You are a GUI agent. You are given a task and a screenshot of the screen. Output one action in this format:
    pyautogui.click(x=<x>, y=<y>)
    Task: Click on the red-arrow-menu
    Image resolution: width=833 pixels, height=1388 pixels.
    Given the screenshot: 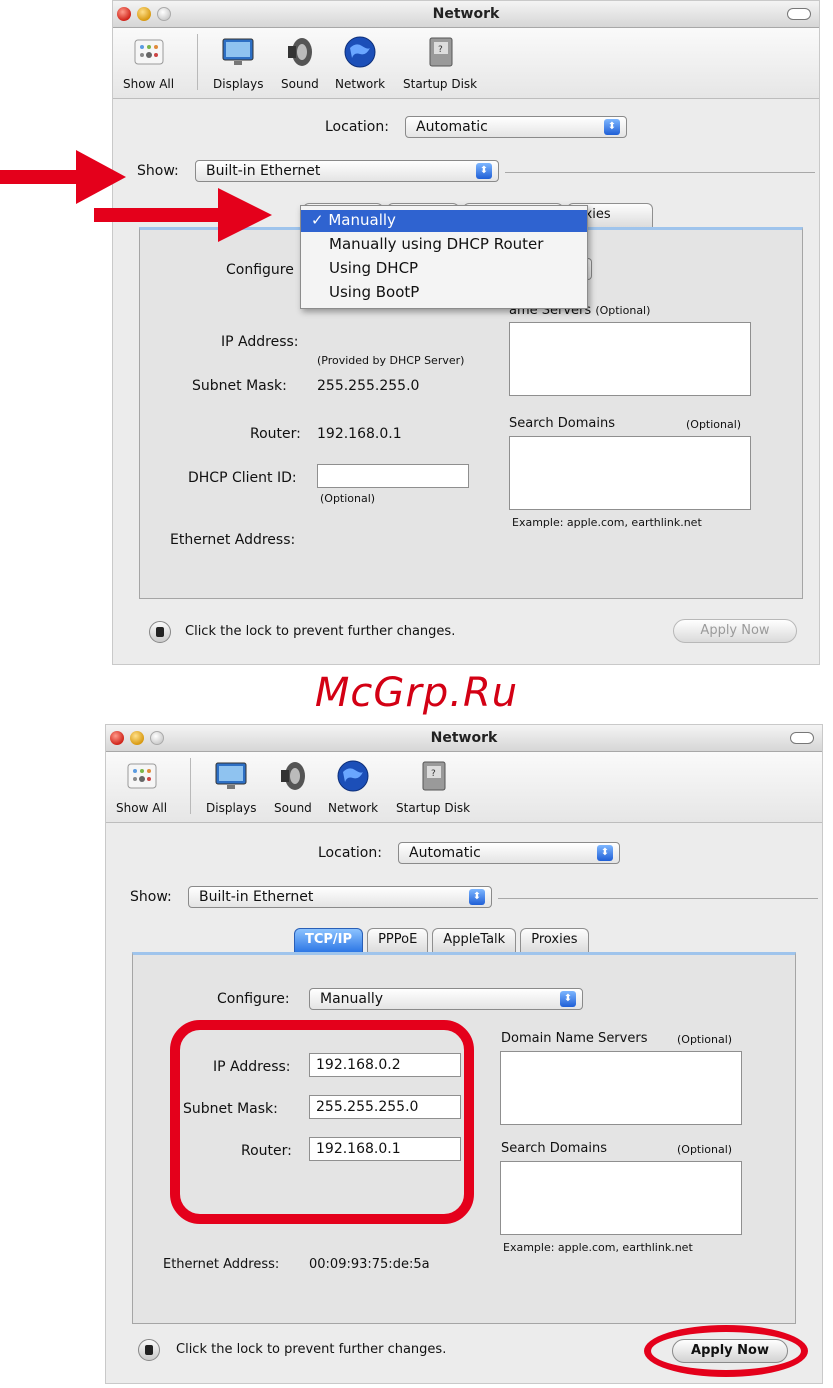 What is the action you would take?
    pyautogui.click(x=183, y=215)
    